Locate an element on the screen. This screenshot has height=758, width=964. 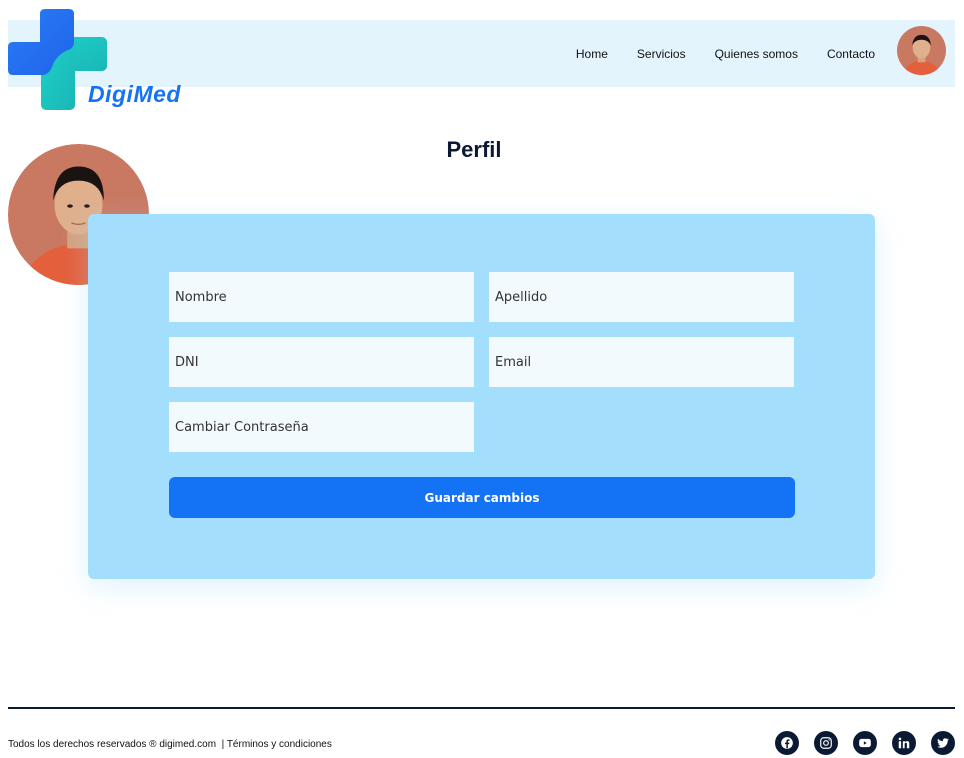
brand-name: DigiMed is located at coordinates (134, 94).